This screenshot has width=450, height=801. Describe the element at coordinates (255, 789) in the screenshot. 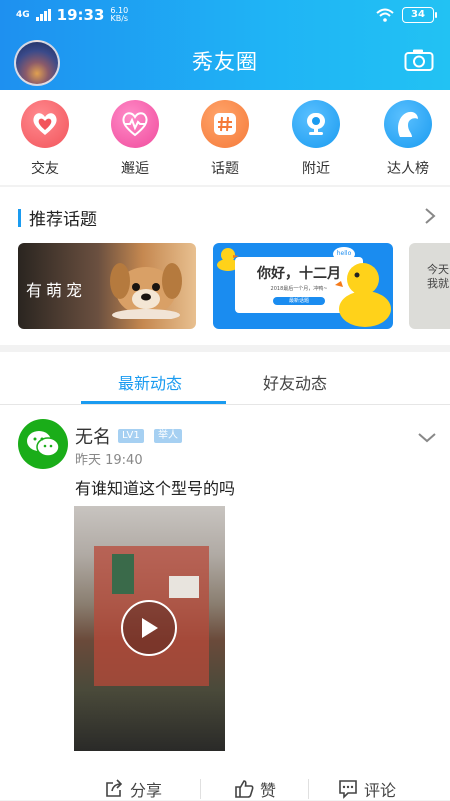

I see `like-button: 赞` at that location.